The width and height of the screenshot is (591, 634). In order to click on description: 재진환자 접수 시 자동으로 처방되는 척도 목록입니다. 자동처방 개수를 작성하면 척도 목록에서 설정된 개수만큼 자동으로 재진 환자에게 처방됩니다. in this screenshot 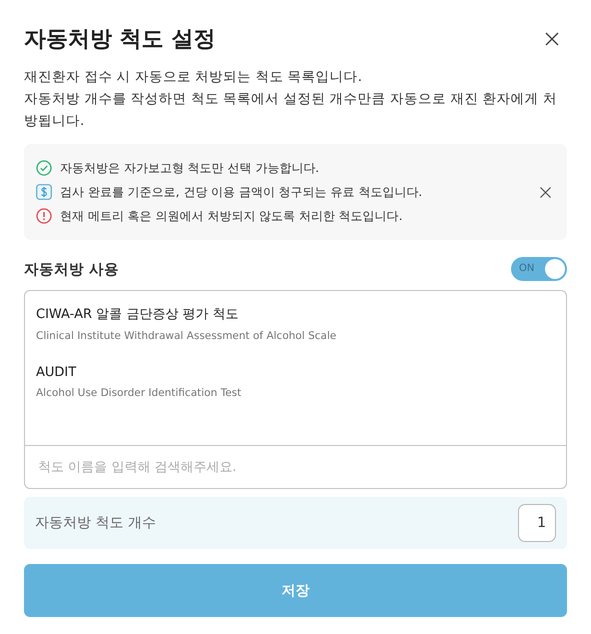, I will do `click(291, 99)`.